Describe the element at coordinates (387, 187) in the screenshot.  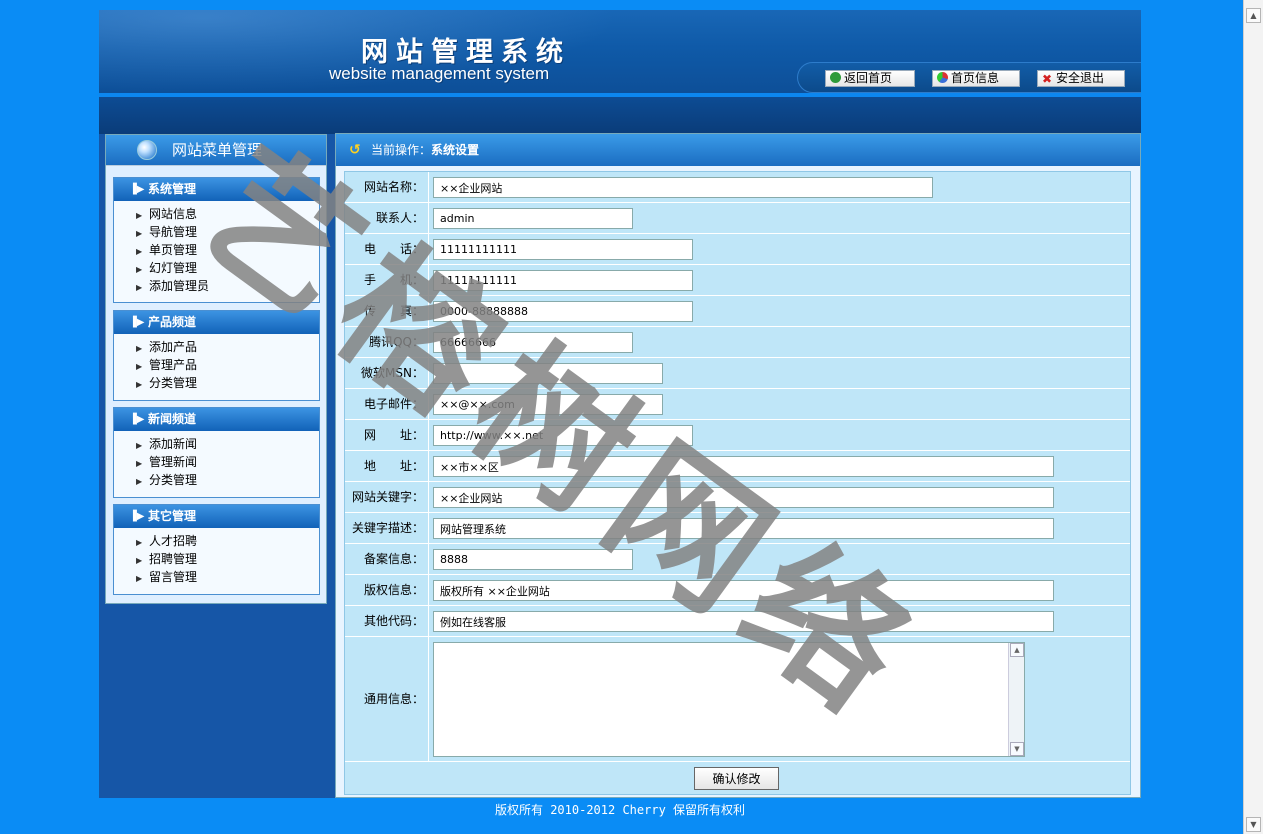
I see `field-label: 网站名称：` at that location.